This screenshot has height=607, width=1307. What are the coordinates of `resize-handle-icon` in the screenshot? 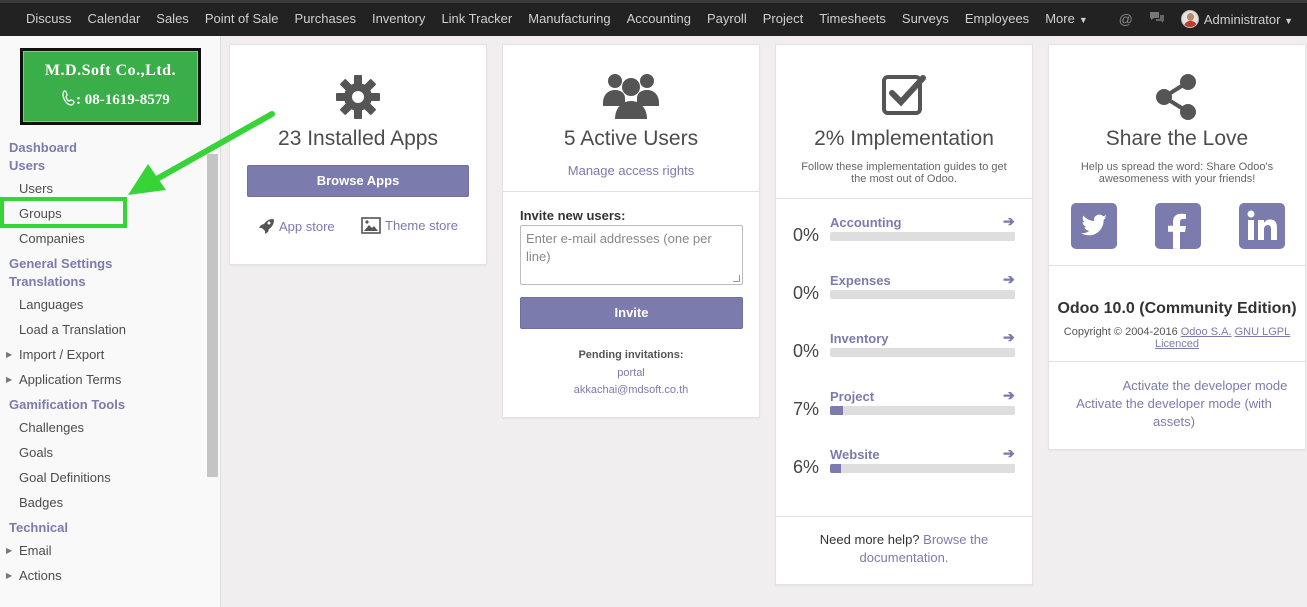 It's located at (736, 278).